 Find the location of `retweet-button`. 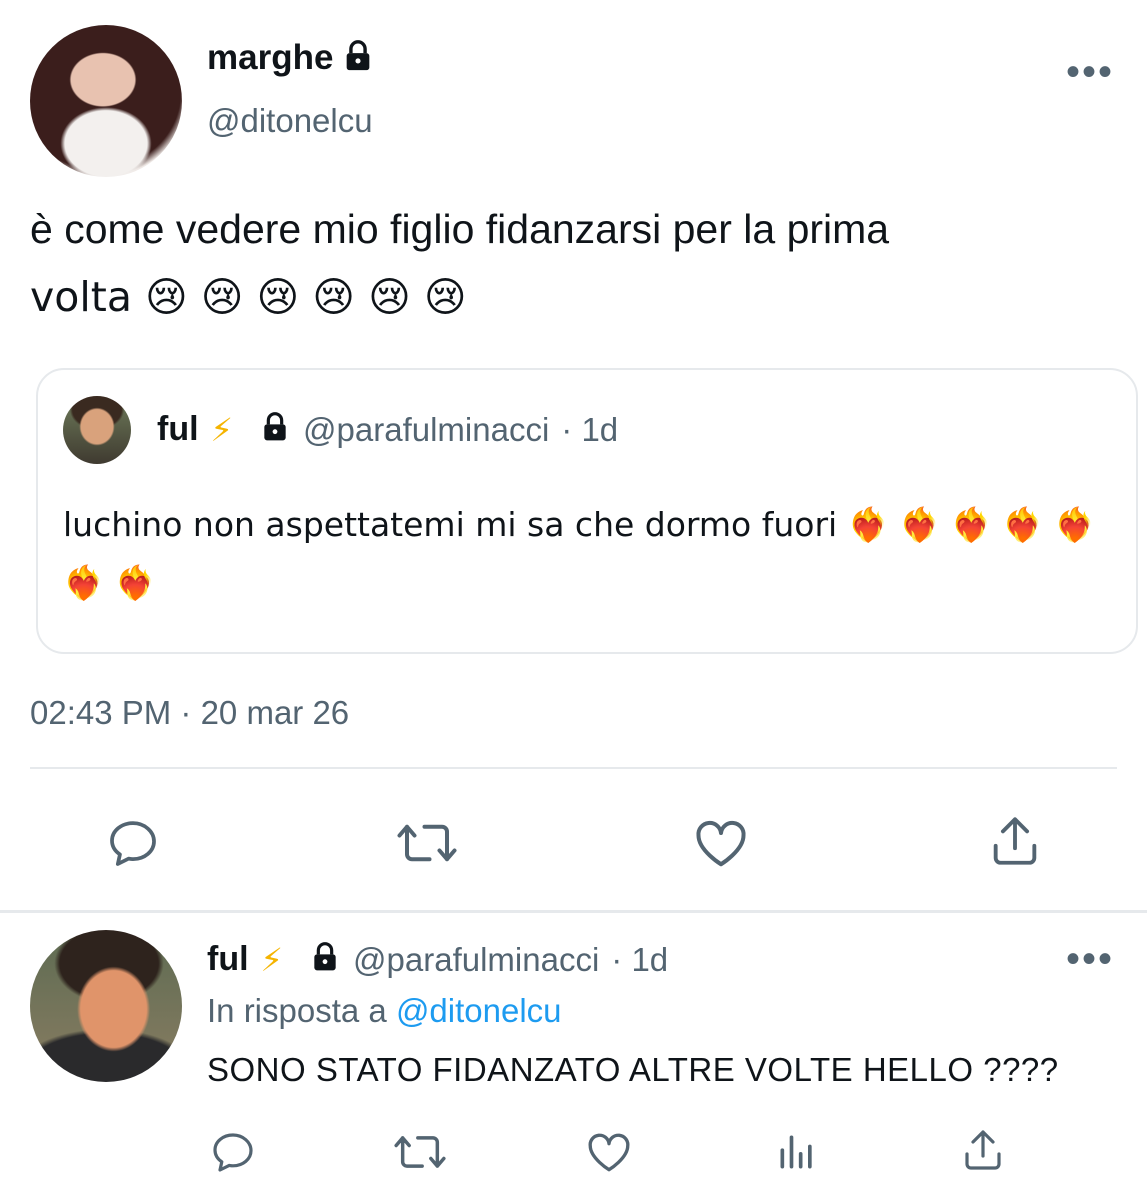

retweet-button is located at coordinates (427, 843).